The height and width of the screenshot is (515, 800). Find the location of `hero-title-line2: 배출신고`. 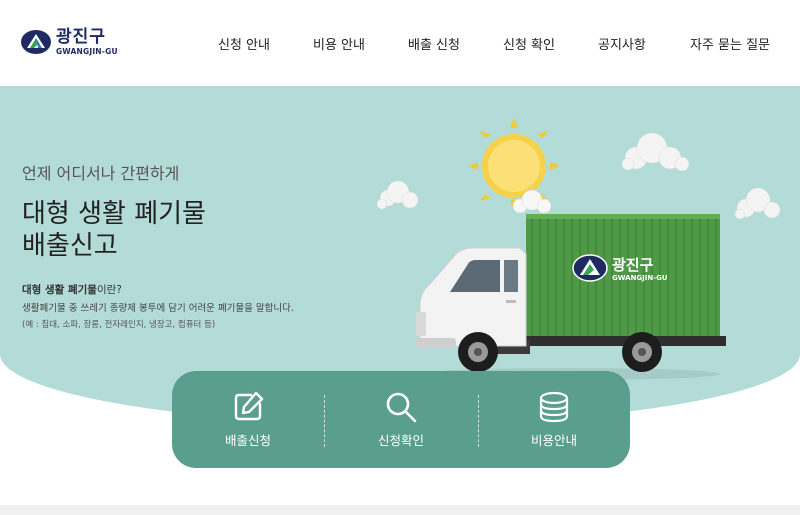

hero-title-line2: 배출신고 is located at coordinates (70, 246).